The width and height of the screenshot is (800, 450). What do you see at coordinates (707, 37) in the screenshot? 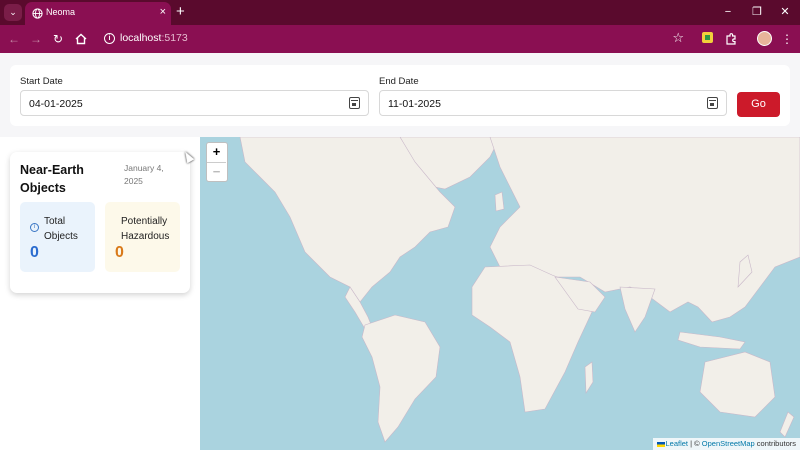
I see `extension-icon` at bounding box center [707, 37].